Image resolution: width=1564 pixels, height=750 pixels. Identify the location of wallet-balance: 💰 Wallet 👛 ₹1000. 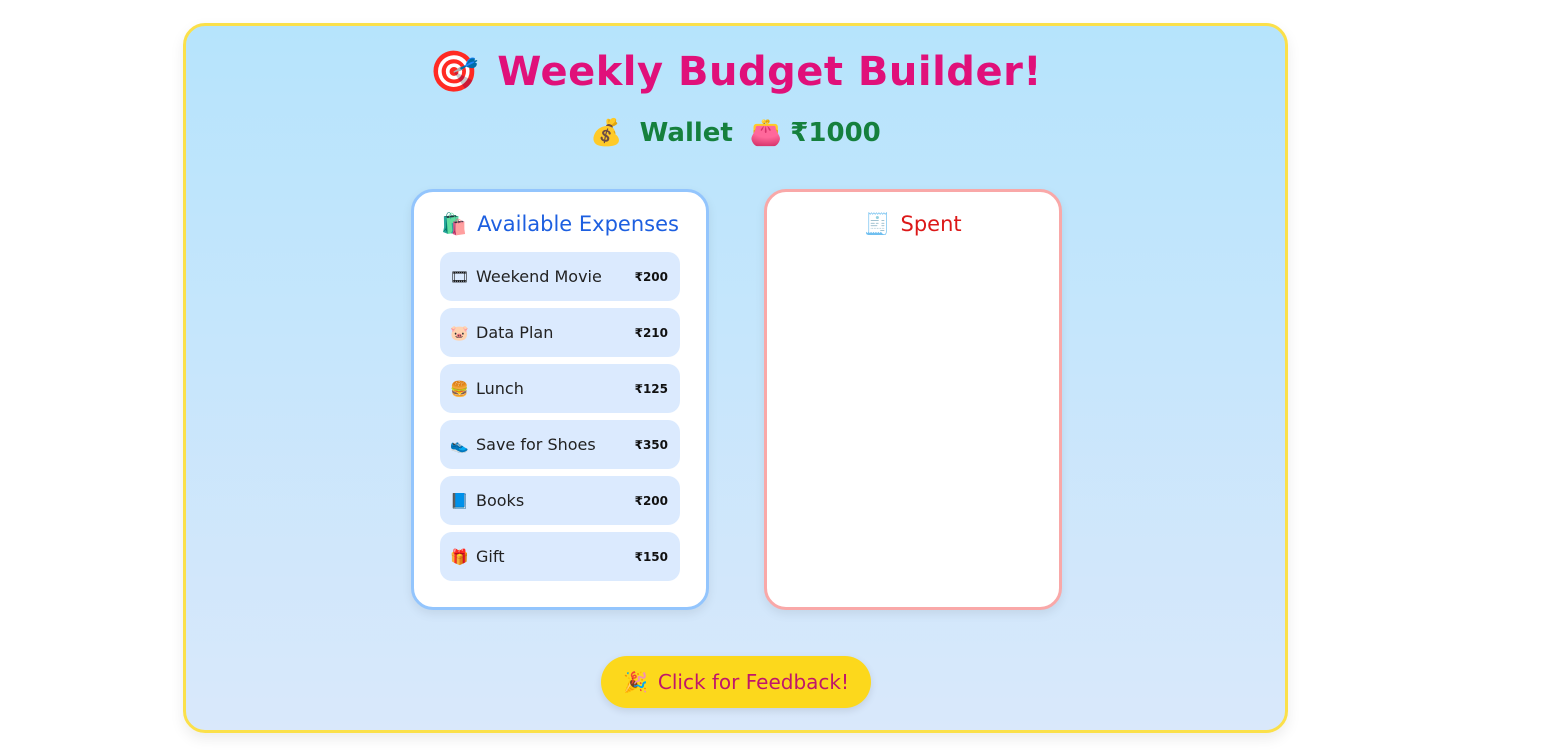
(735, 133).